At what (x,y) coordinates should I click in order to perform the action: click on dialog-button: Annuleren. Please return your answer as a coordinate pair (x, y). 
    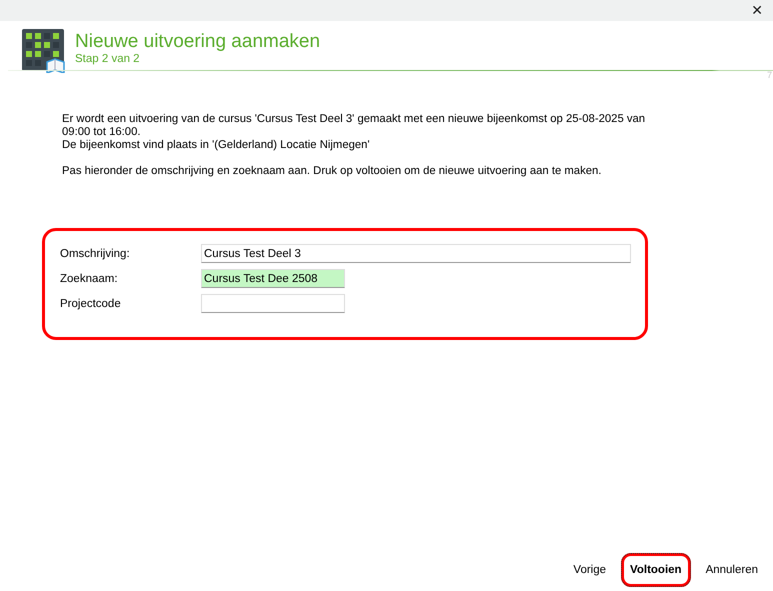
    Looking at the image, I should click on (731, 570).